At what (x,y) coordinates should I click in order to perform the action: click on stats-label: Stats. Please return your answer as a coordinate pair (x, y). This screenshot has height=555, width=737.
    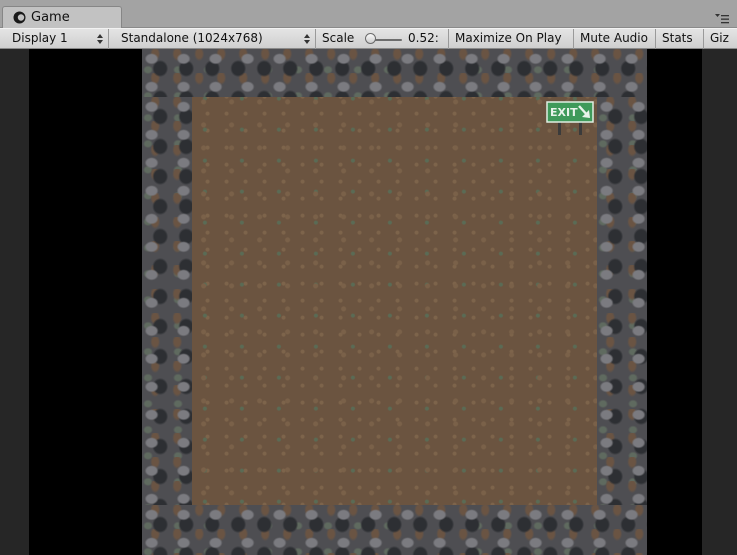
    Looking at the image, I should click on (677, 38).